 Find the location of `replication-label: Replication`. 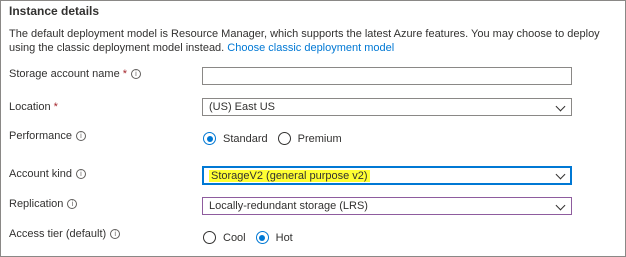

replication-label: Replication is located at coordinates (43, 204).